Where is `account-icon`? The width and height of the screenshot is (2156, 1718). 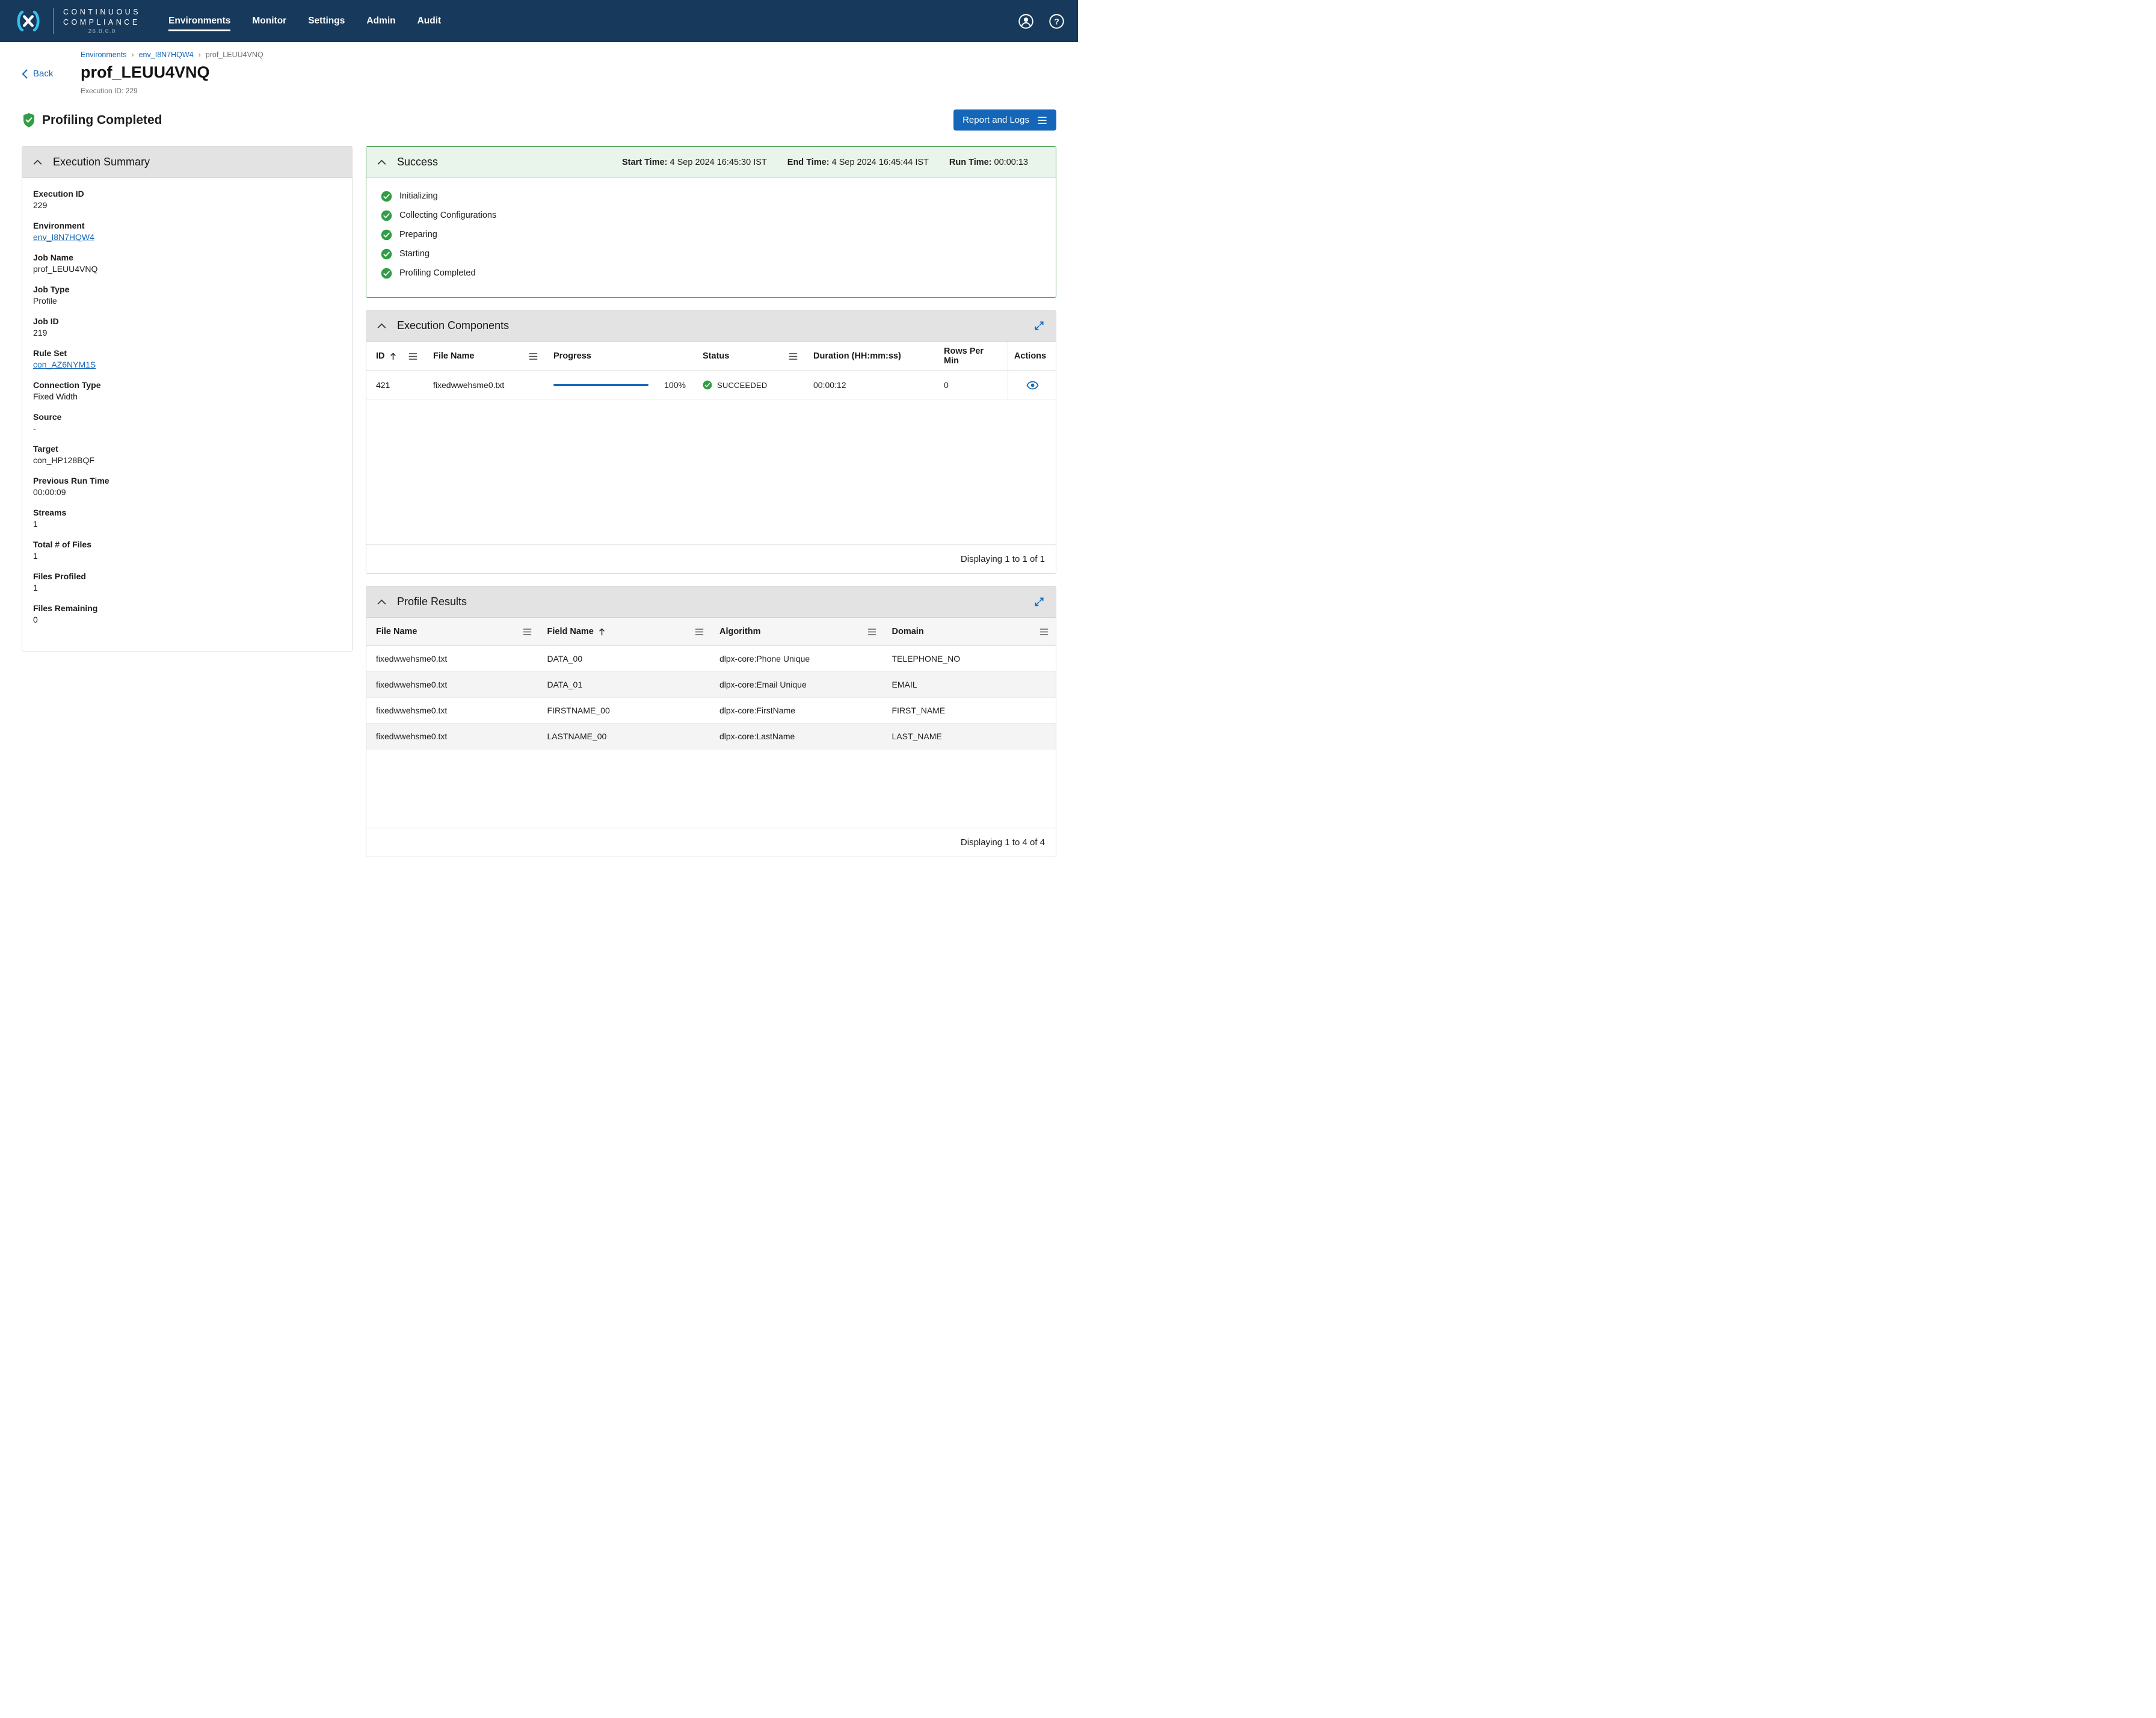 account-icon is located at coordinates (1026, 21).